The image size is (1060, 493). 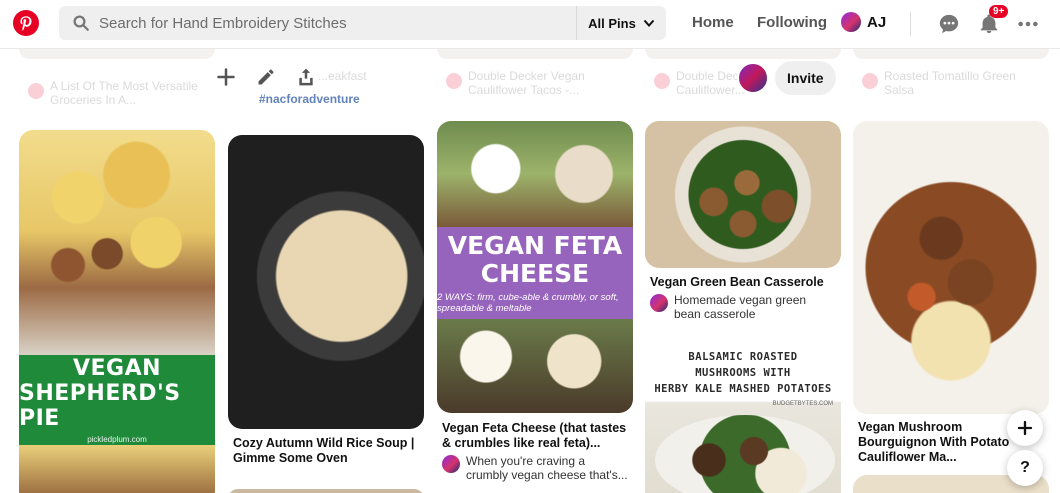 I want to click on more-options-button, so click(x=1028, y=24).